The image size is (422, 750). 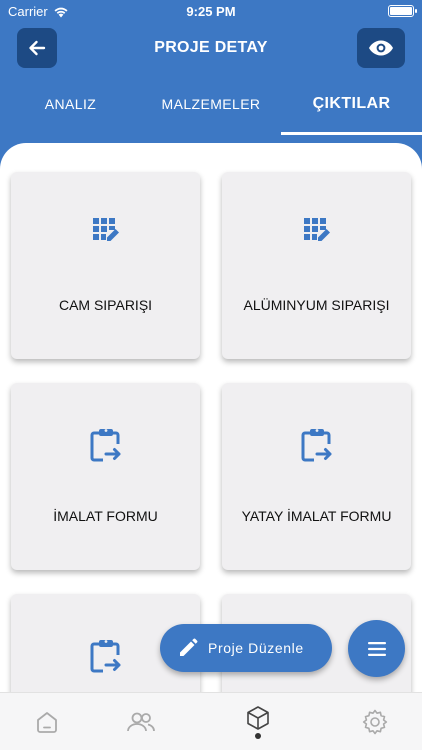 I want to click on status-time: 9:25 PM, so click(x=211, y=11).